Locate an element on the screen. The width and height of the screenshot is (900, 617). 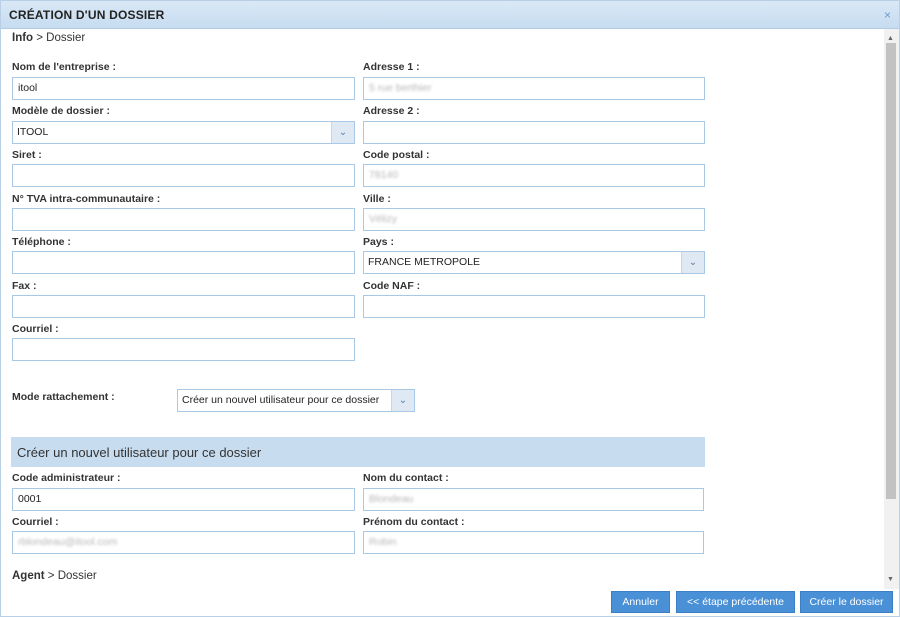
arrow-down-icon: ▼ is located at coordinates (890, 579).